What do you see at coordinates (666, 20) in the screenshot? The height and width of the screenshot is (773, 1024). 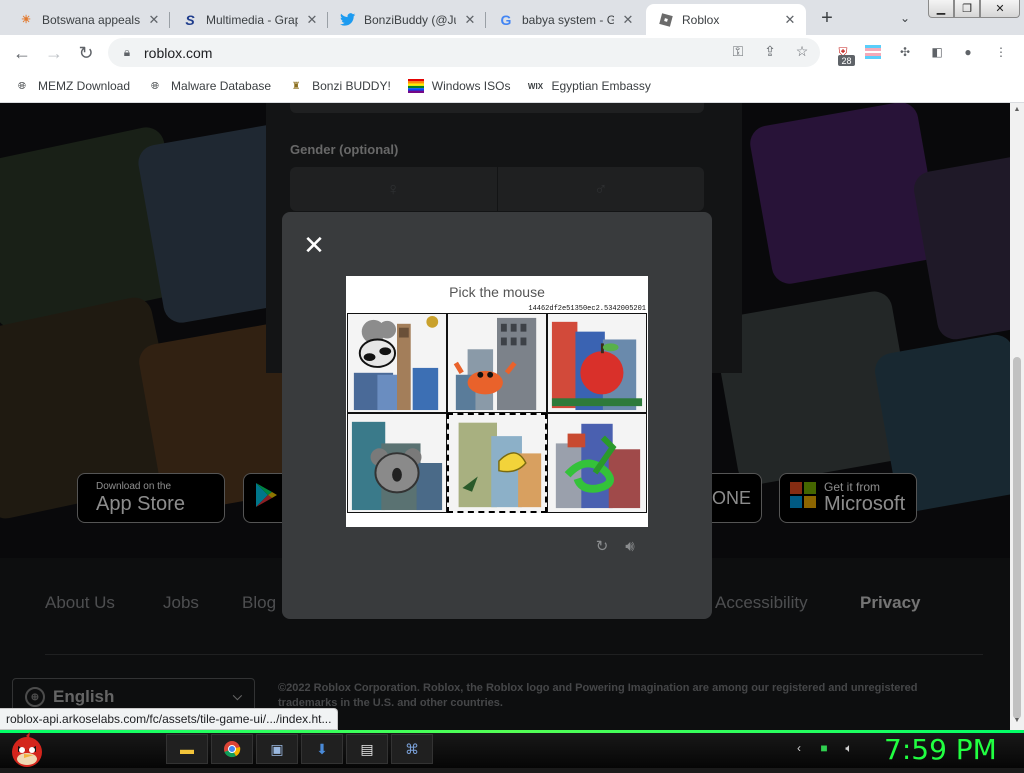 I see `roblox-favicon-icon` at bounding box center [666, 20].